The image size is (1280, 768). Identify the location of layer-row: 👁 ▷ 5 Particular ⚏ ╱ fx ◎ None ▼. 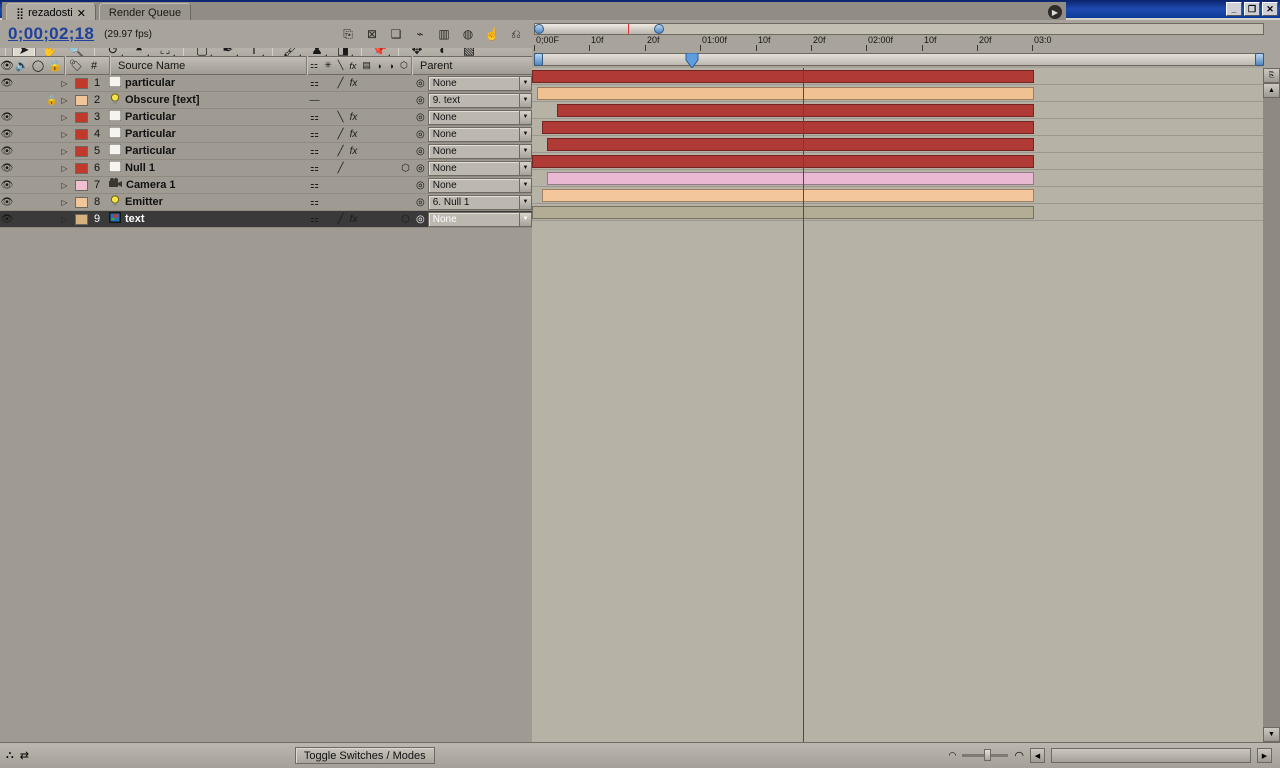
(266, 151).